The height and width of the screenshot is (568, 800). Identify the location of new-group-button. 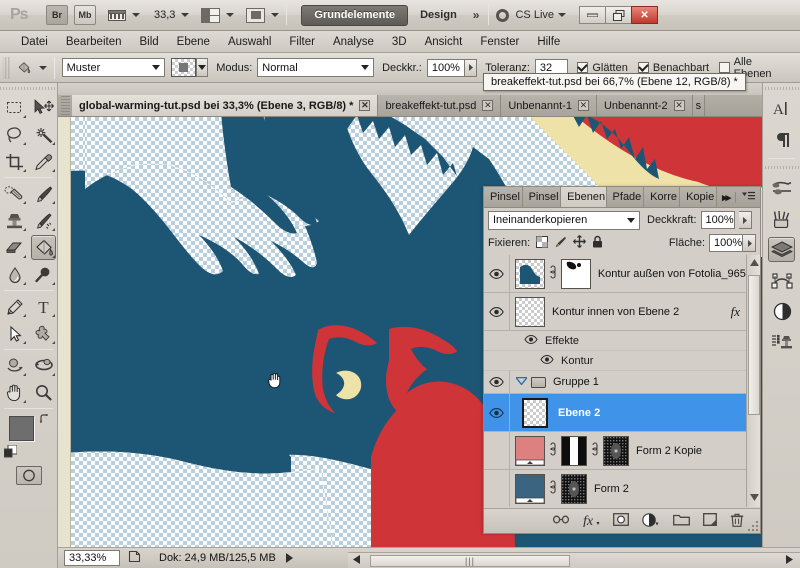
(681, 521).